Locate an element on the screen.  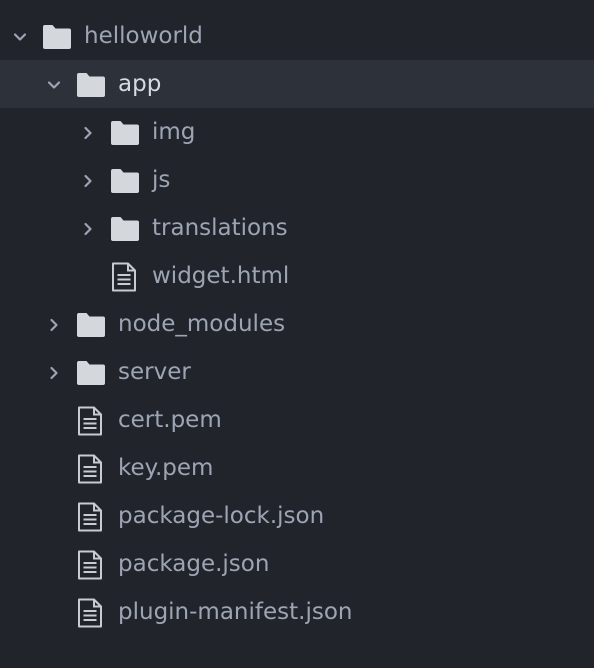
folder-name-label: server is located at coordinates (154, 372).